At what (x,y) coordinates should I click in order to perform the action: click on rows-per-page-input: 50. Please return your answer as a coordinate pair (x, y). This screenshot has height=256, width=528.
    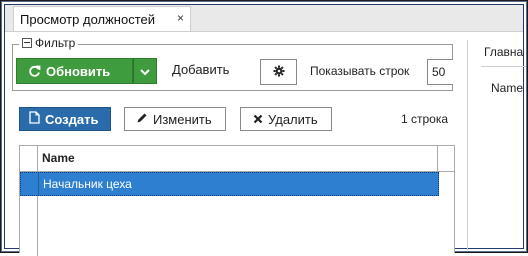
    Looking at the image, I should click on (440, 72).